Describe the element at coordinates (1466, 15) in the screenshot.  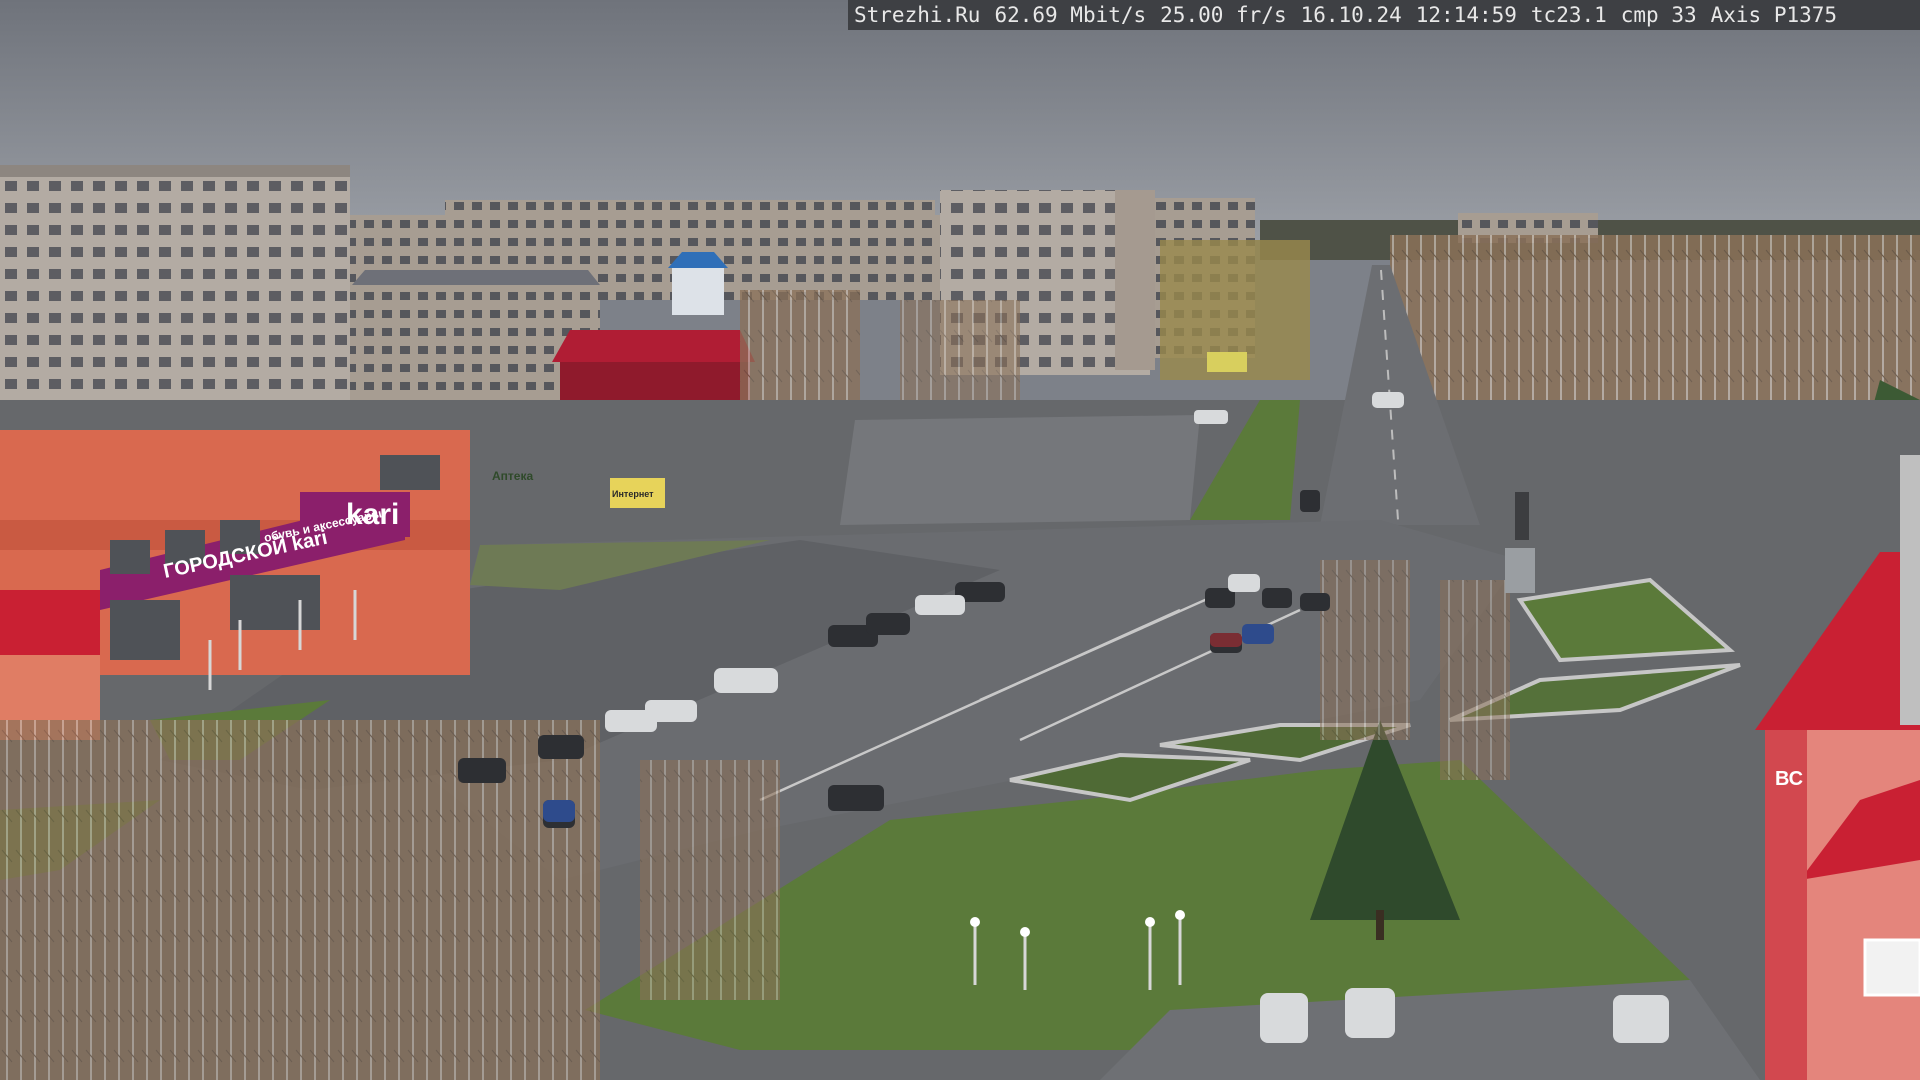
I see `osd-time: 12:14:59` at that location.